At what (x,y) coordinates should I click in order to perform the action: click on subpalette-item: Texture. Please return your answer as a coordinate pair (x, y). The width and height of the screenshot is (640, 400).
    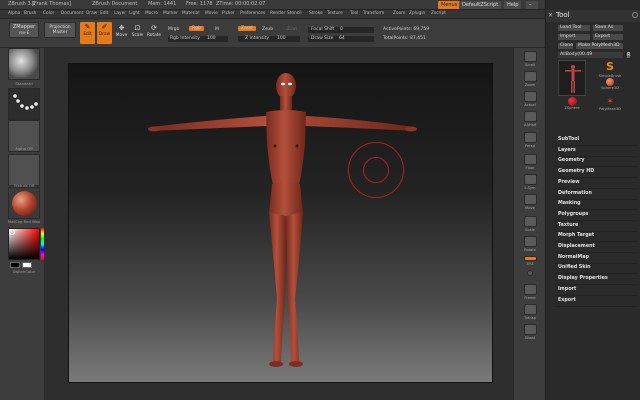
    Looking at the image, I should click on (568, 225).